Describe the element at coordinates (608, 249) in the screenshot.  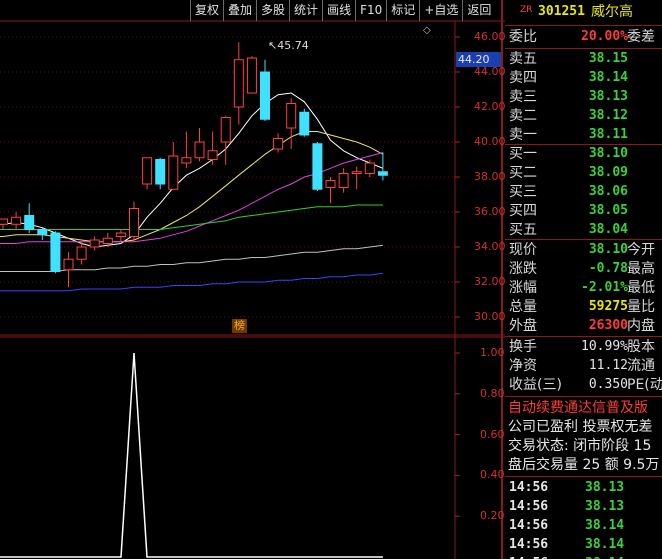
I see `quote-value: 38.10` at that location.